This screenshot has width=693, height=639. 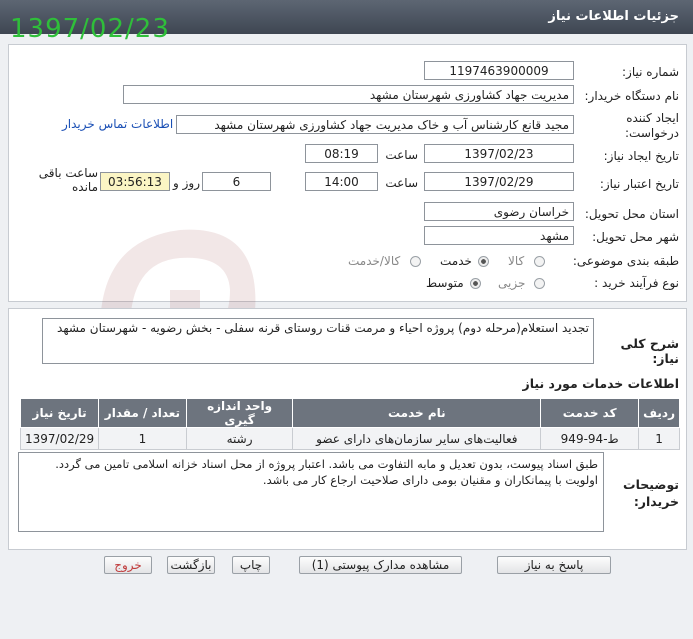 What do you see at coordinates (142, 413) in the screenshot?
I see `col-qty: تعداد / مقدار` at bounding box center [142, 413].